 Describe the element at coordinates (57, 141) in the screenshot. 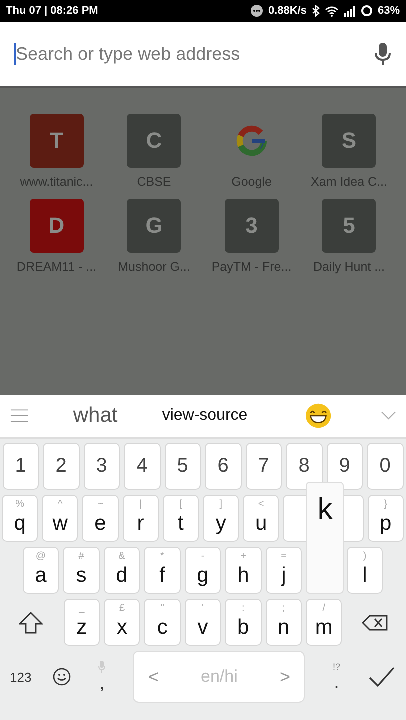

I see `site-tile: T` at that location.